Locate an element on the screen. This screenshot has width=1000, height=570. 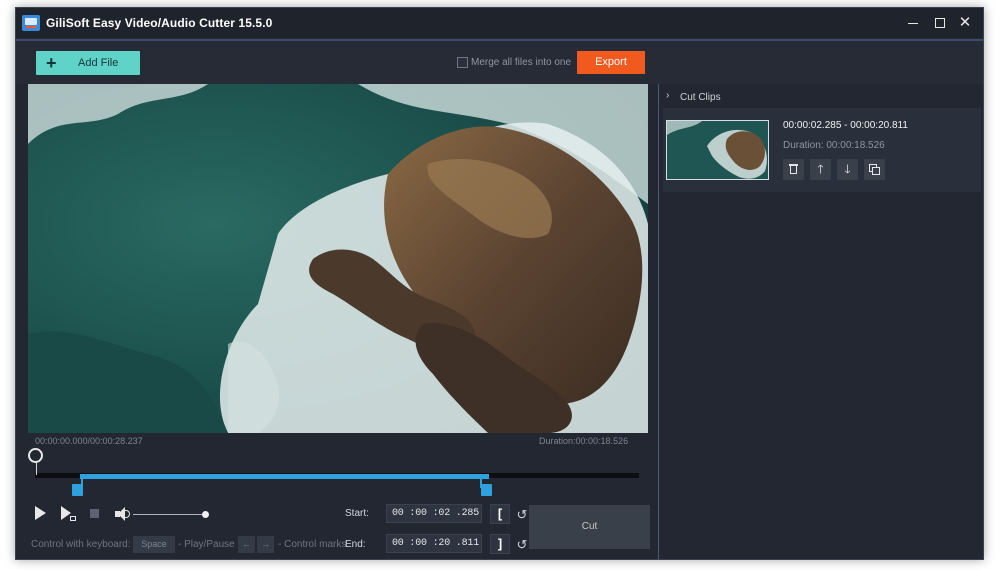
clip-thumbnail is located at coordinates (717, 150).